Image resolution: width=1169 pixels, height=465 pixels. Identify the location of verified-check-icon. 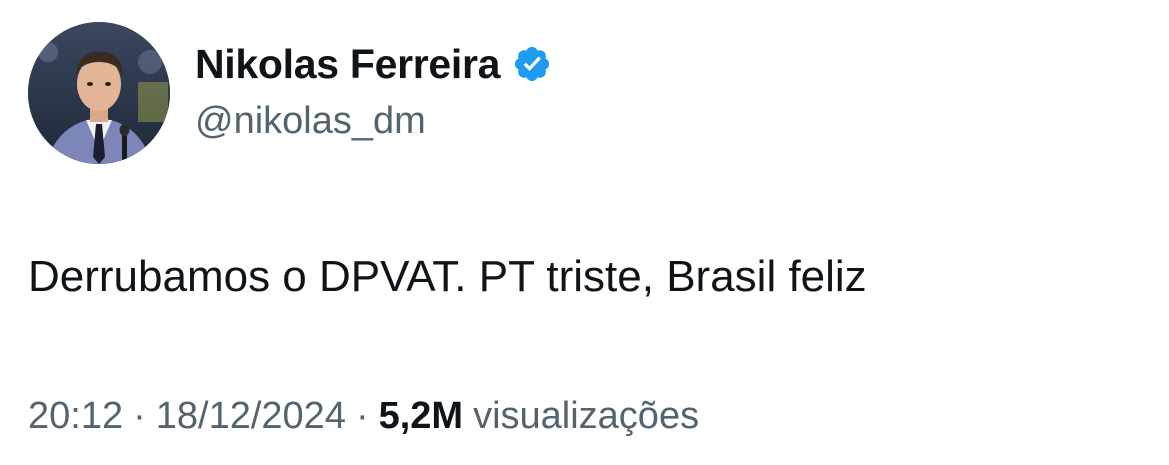
(532, 64).